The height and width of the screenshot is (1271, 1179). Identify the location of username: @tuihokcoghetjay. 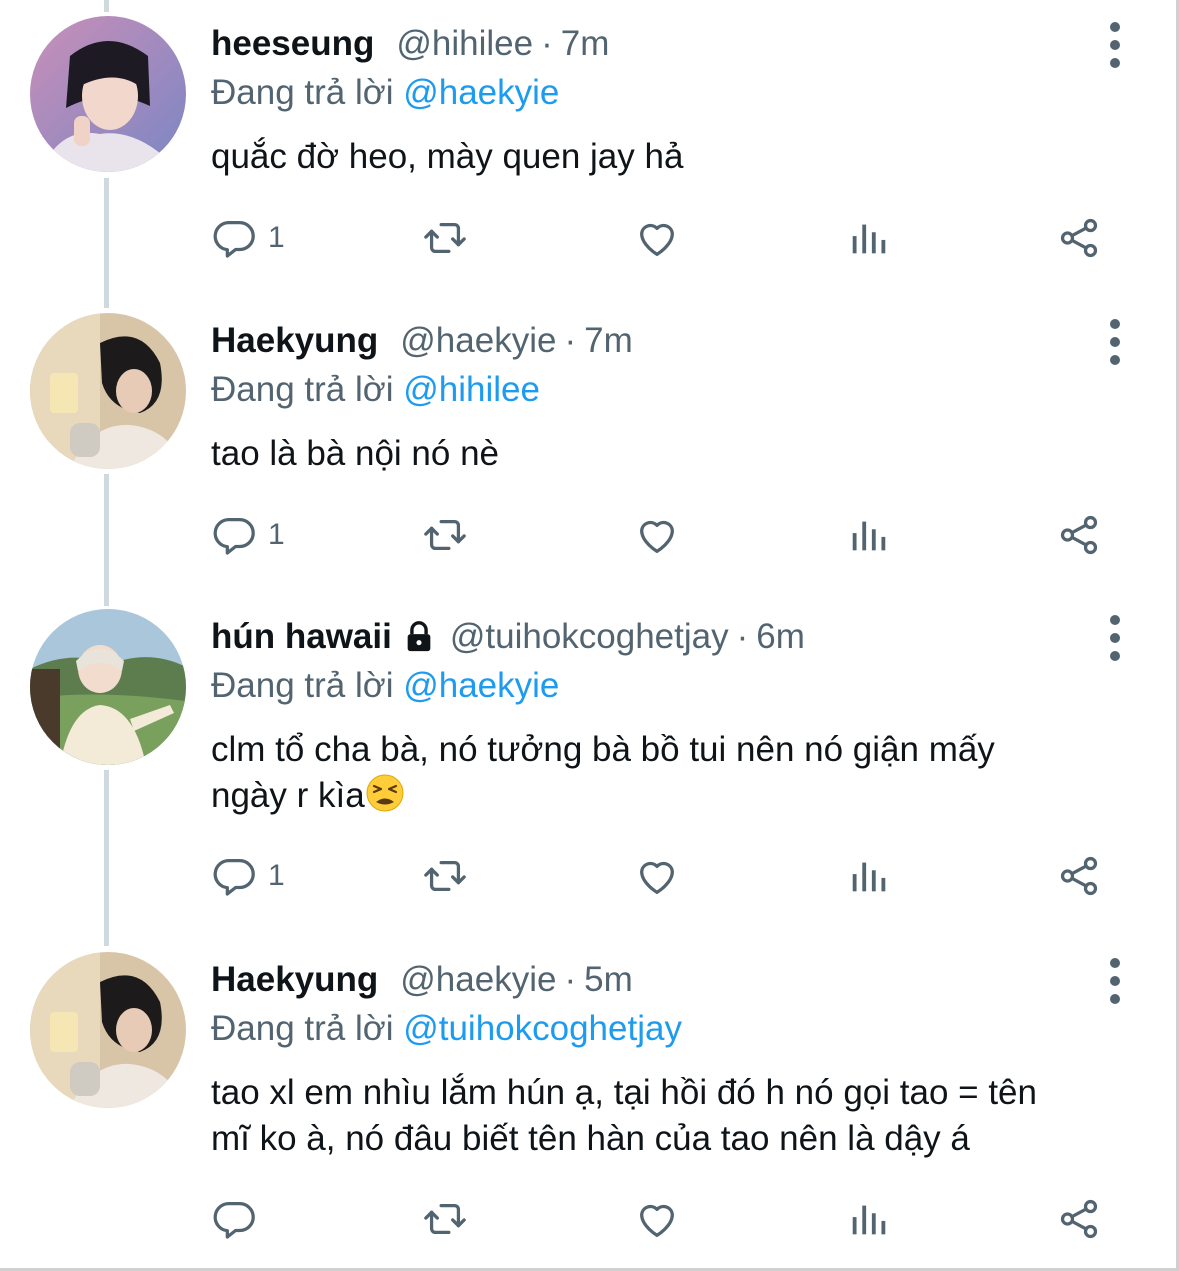
(589, 637).